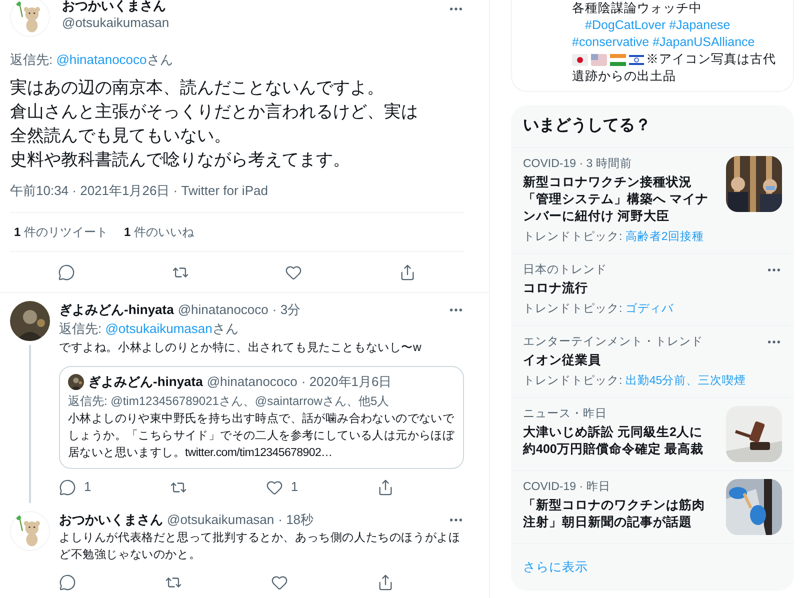  I want to click on reply-to-line: 返信先: @tim123456789021さん、@saintarrowさん、他5人, so click(229, 401).